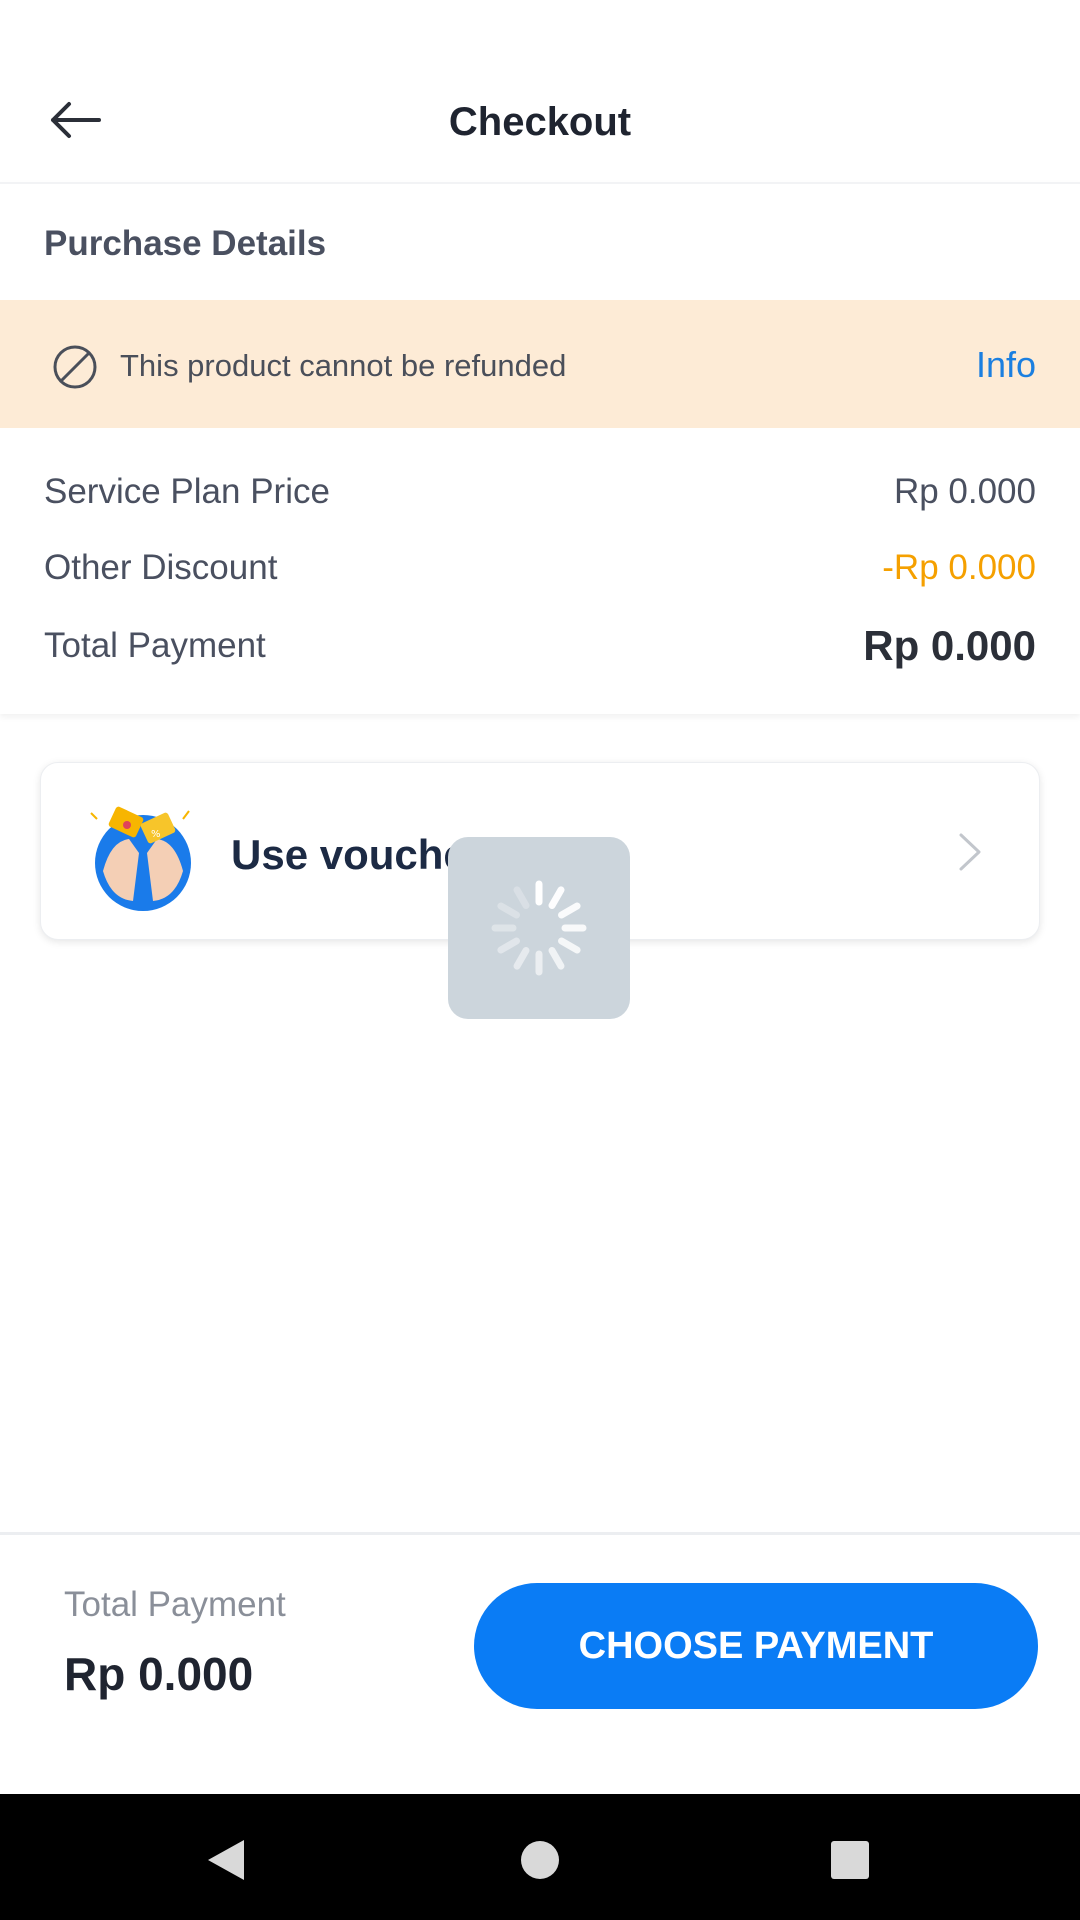  I want to click on price-row: Service Plan Price Rp 0.000, so click(540, 492).